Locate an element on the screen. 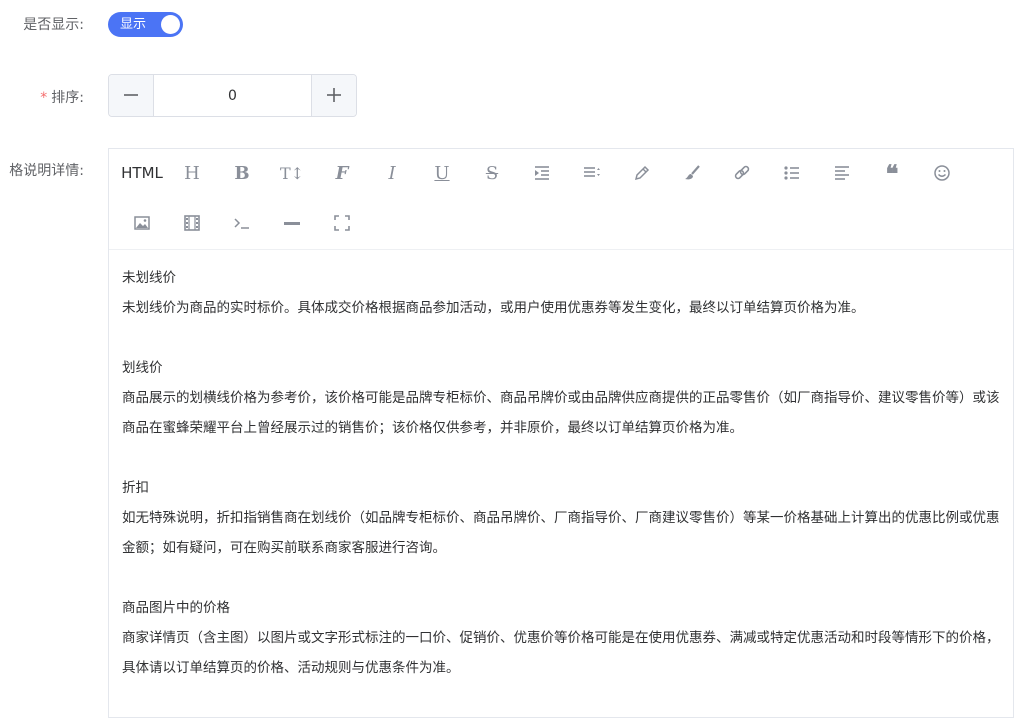  paragraph-title: 折扣 is located at coordinates (135, 488).